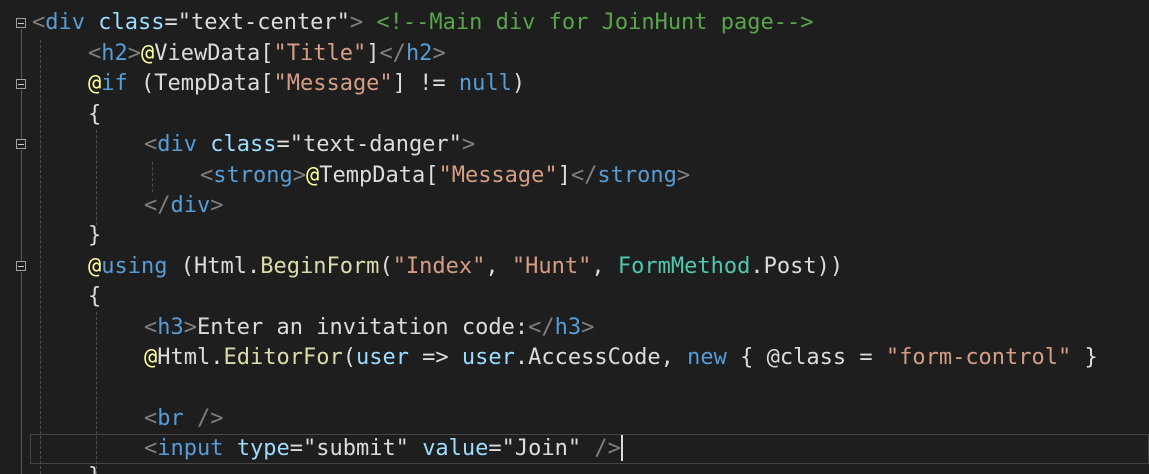 The height and width of the screenshot is (474, 1149). I want to click on tag-name: input, so click(190, 448).